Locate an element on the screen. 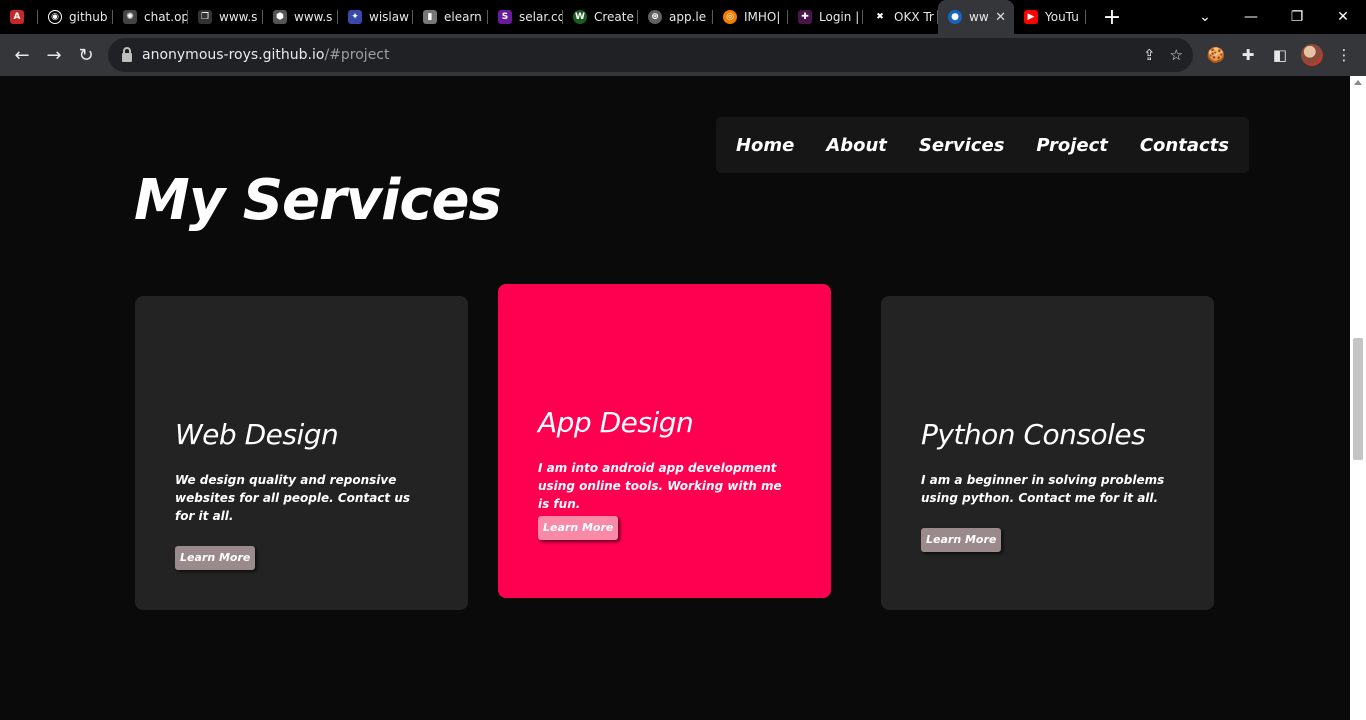 Image resolution: width=1366 pixels, height=720 pixels. browser-tab: ◉ github is located at coordinates (75, 17).